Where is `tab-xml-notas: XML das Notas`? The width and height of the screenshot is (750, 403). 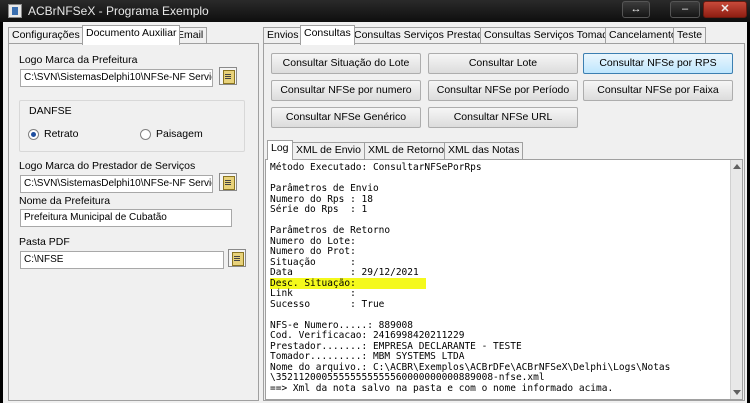 tab-xml-notas: XML das Notas is located at coordinates (484, 150).